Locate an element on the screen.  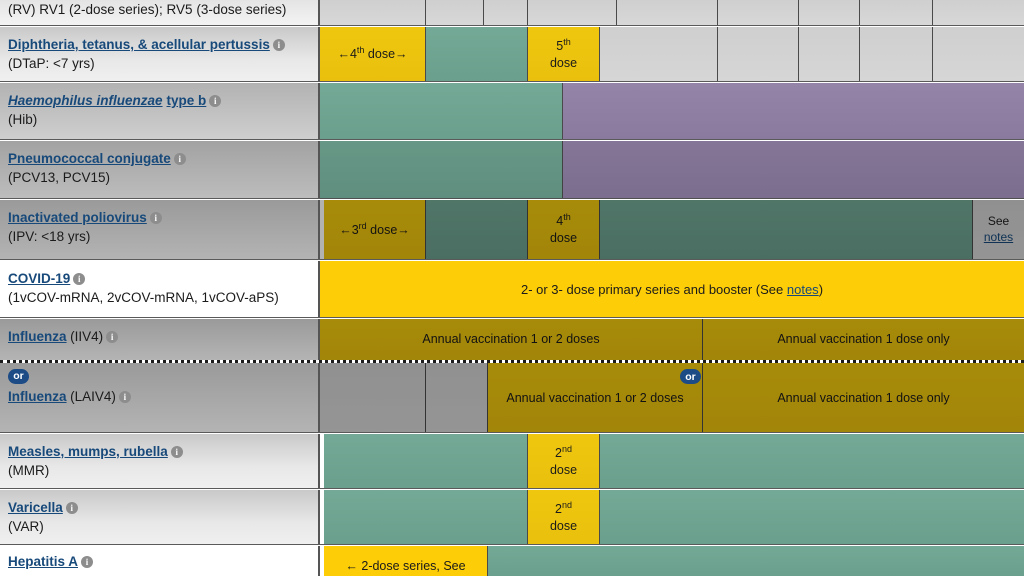
table-row-mmr: Measles, mumps, rubella i (MMR) 2nd dose is located at coordinates (512, 461).